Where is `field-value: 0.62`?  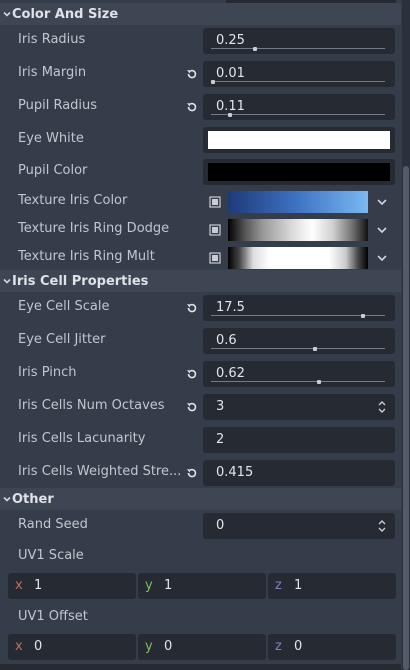 field-value: 0.62 is located at coordinates (230, 373).